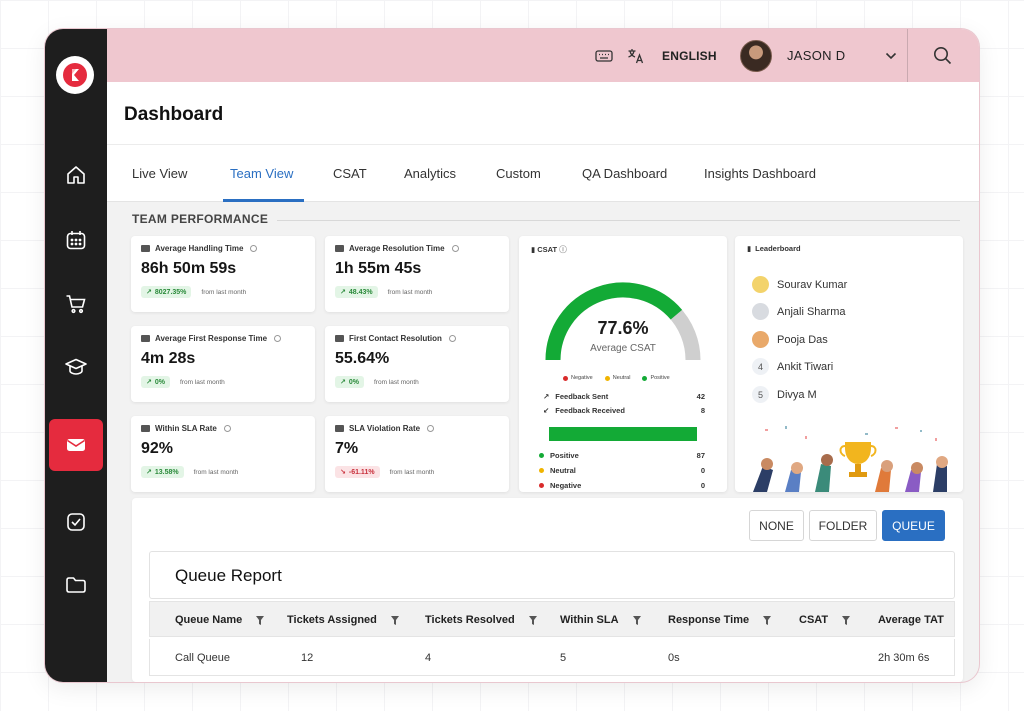  Describe the element at coordinates (546, 410) in the screenshot. I see `arrow-down-left-icon: ↙` at that location.